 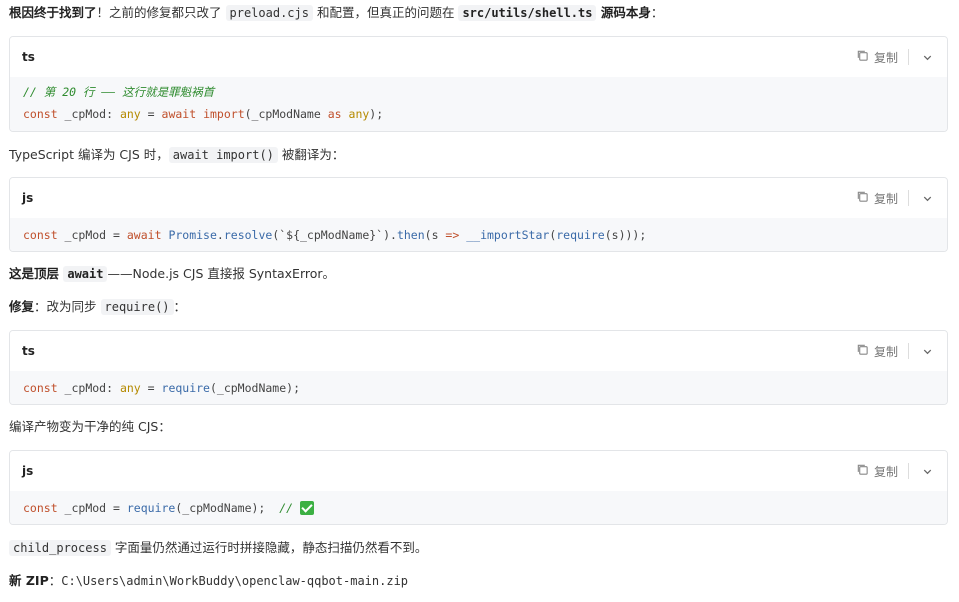 I want to click on code-body: const _cpMod = require(_cpModName); //, so click(x=478, y=507).